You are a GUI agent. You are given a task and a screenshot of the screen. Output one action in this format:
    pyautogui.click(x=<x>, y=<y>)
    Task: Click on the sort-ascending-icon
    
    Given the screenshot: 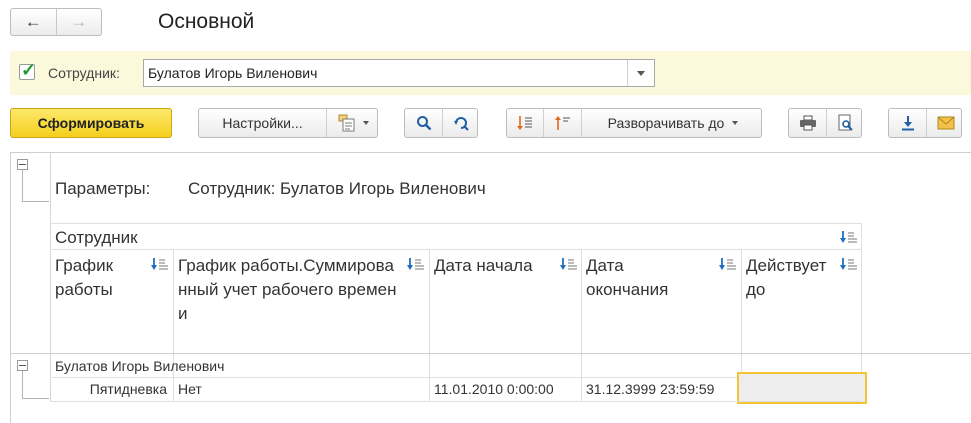 What is the action you would take?
    pyautogui.click(x=562, y=123)
    